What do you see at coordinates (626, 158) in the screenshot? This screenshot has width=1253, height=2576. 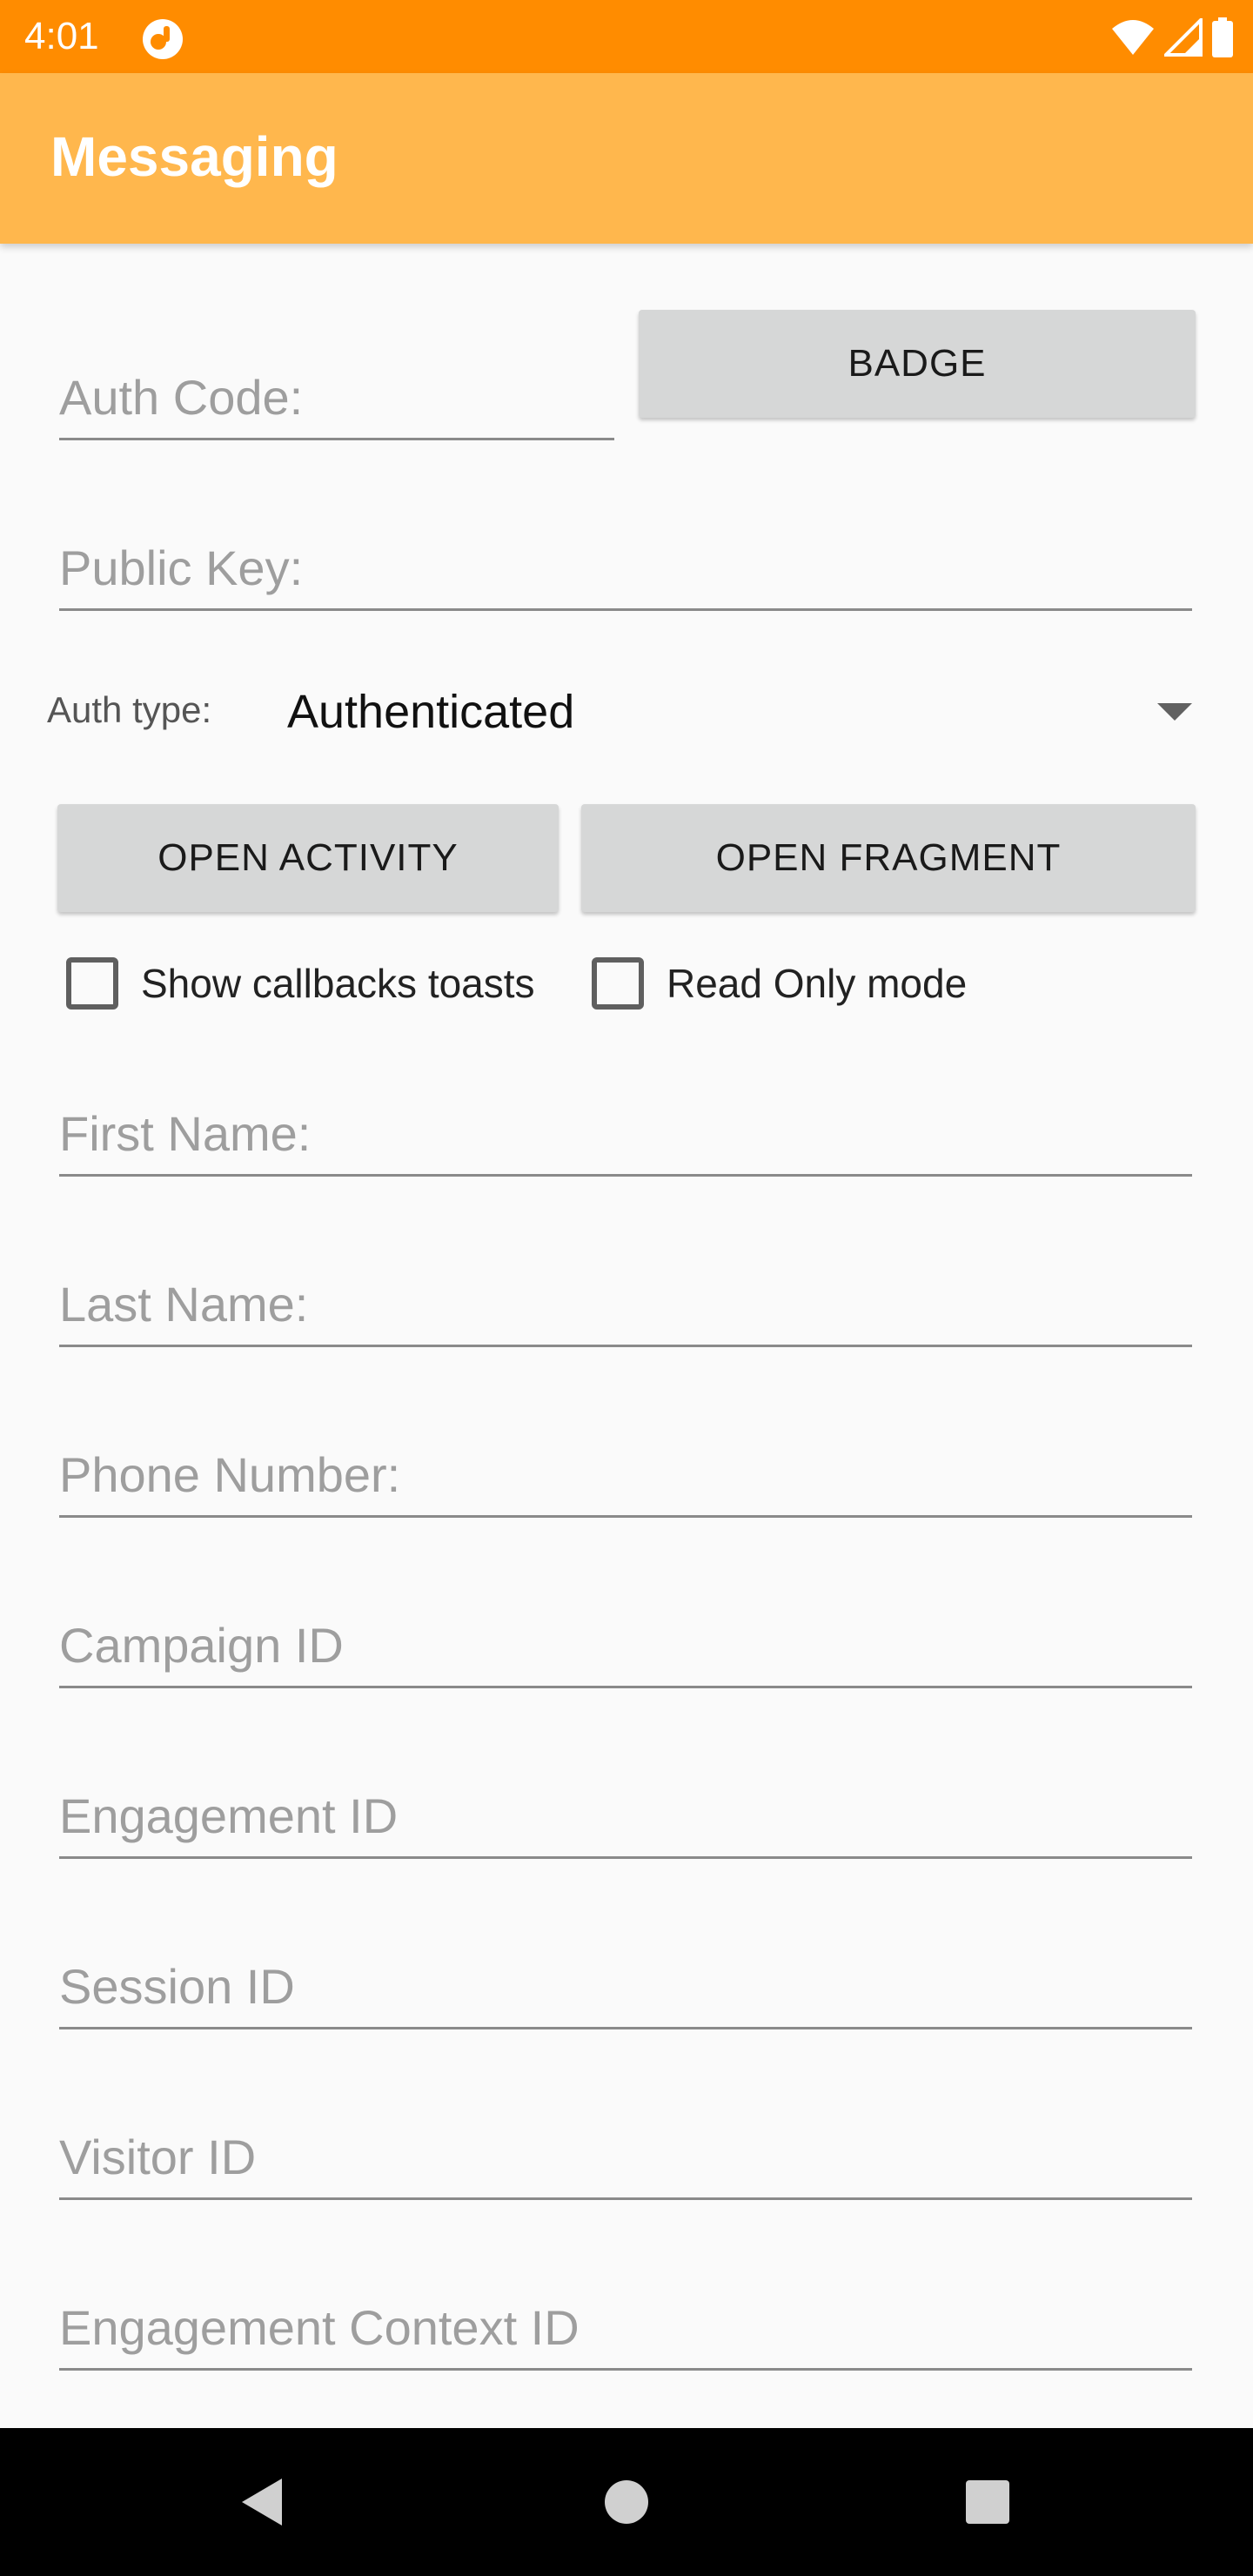 I see `app-bar: Messaging` at bounding box center [626, 158].